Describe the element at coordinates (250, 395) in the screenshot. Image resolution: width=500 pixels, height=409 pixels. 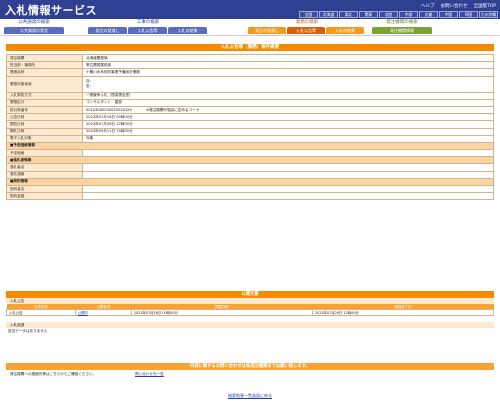
I see `back-to-results-link: 検索結果一覧画面に戻る` at that location.